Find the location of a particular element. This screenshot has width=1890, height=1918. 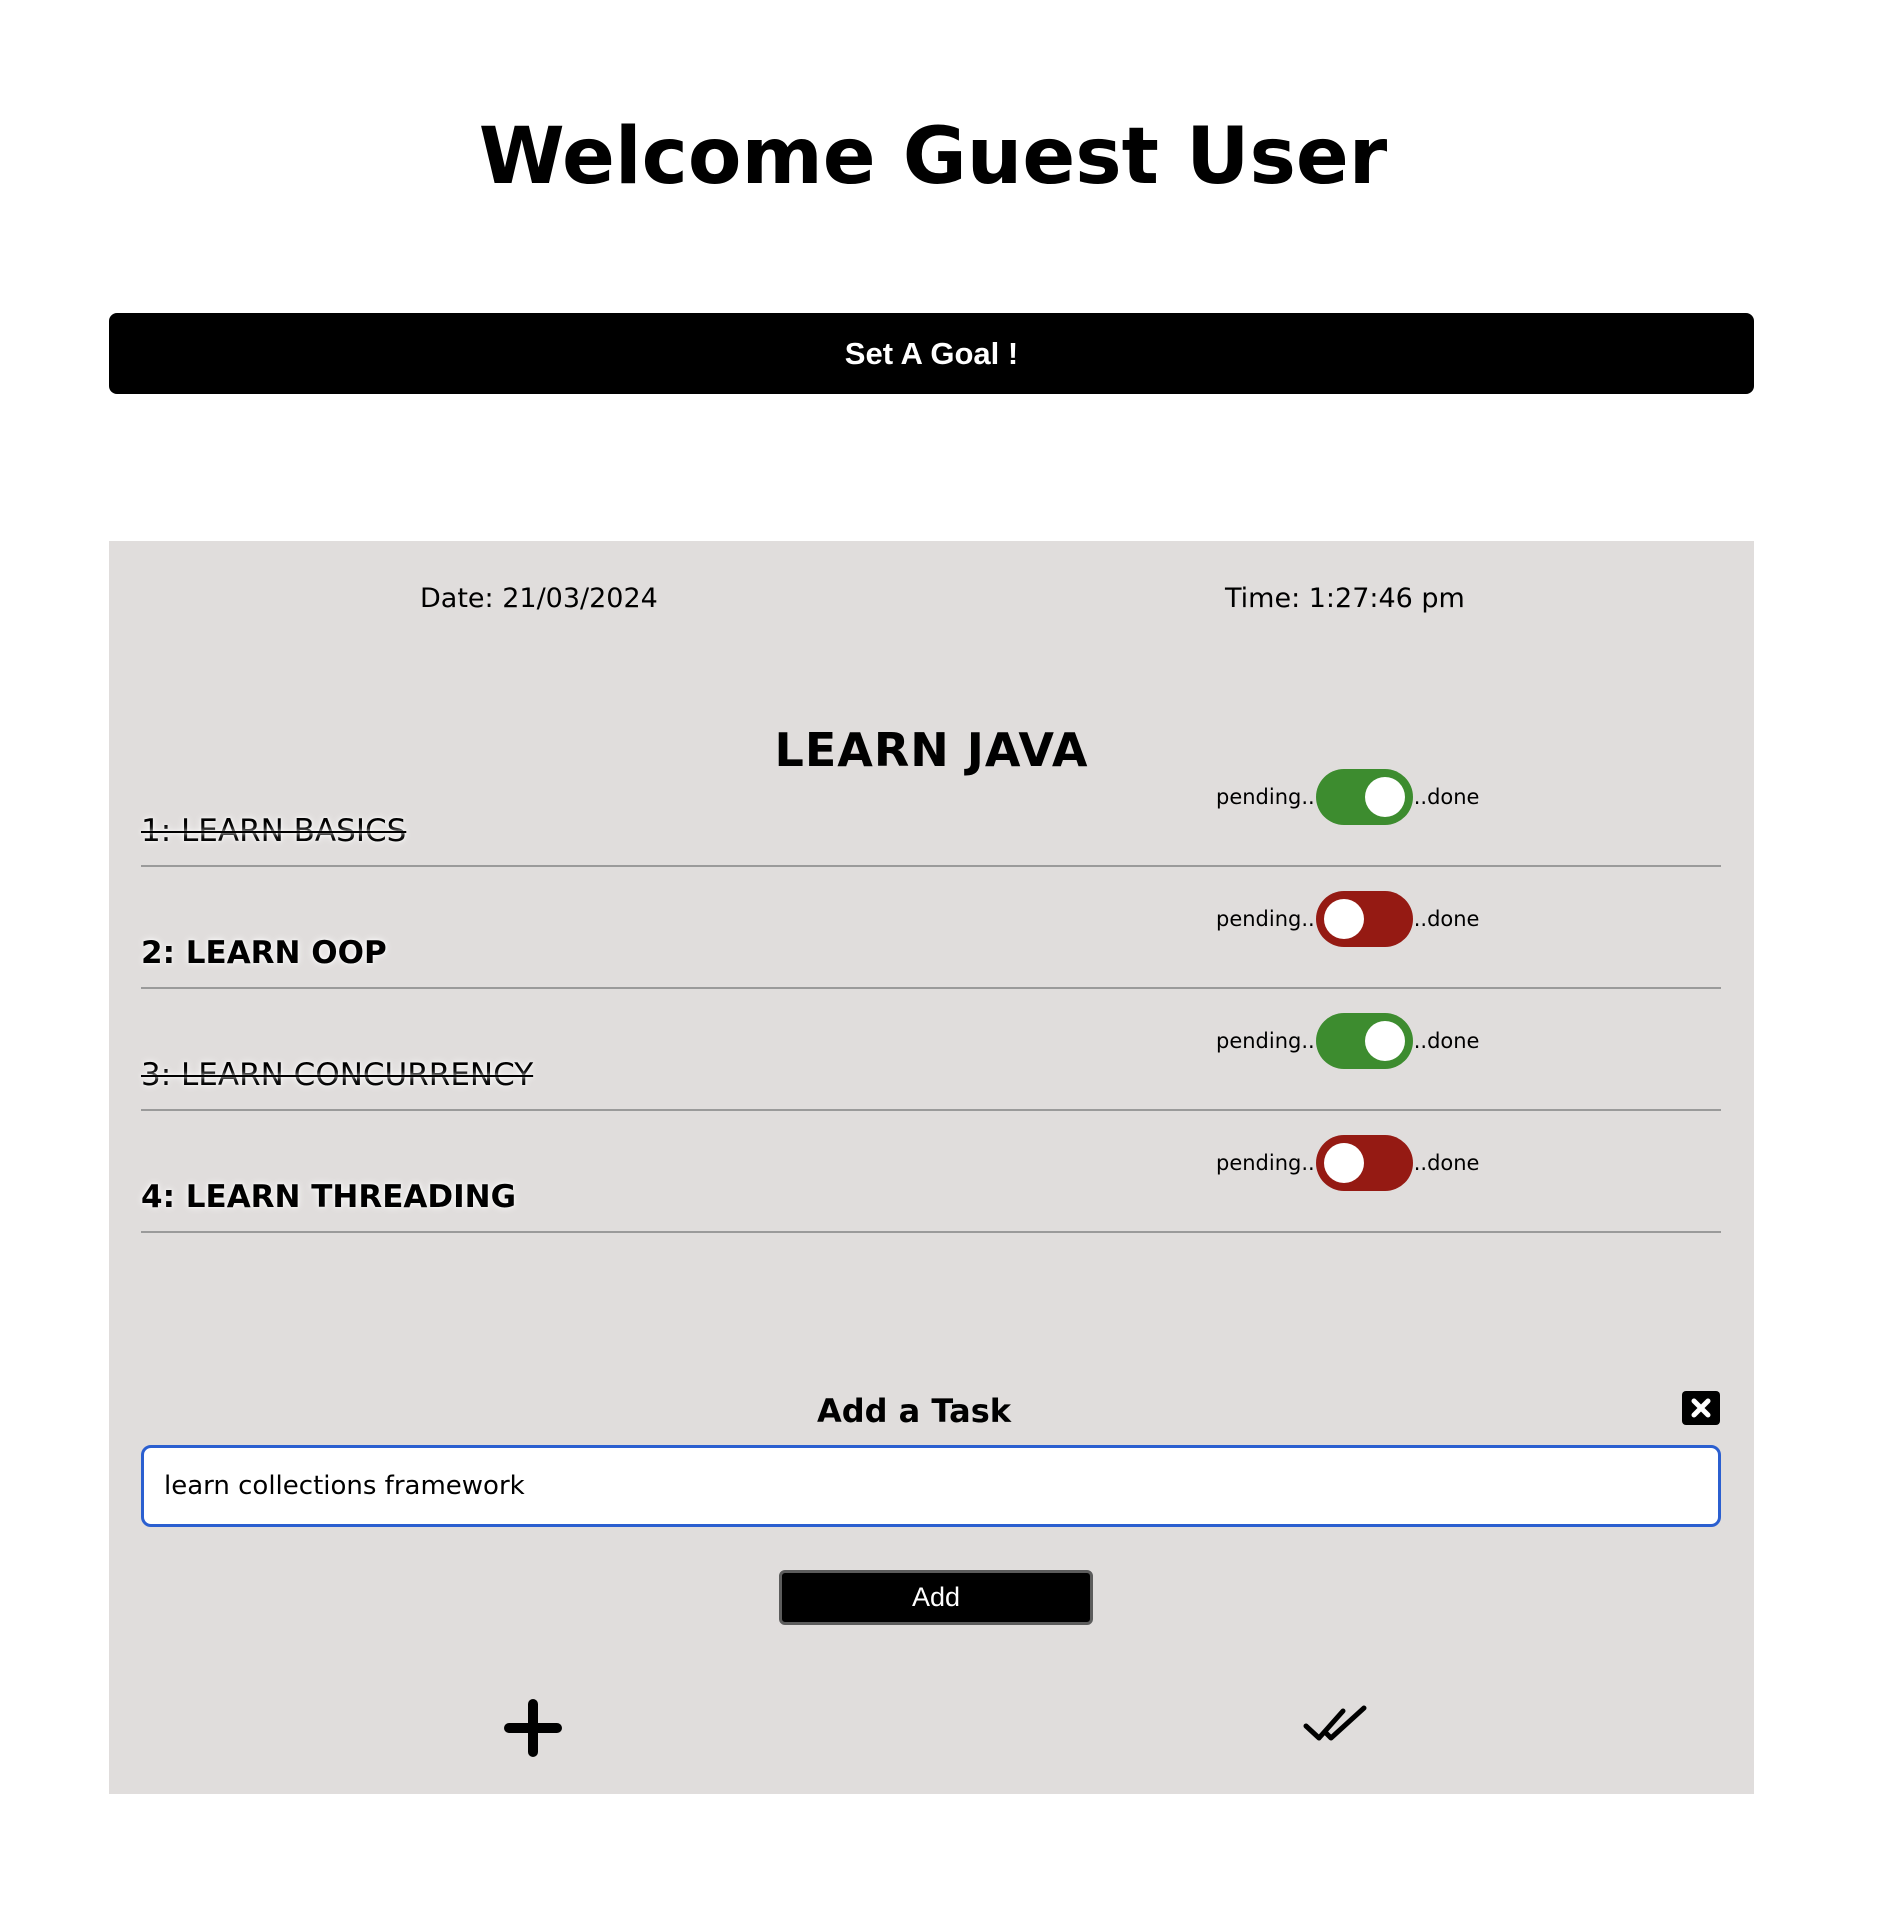

task-label: 3: LEARN CONCURRENCY is located at coordinates (337, 1075).